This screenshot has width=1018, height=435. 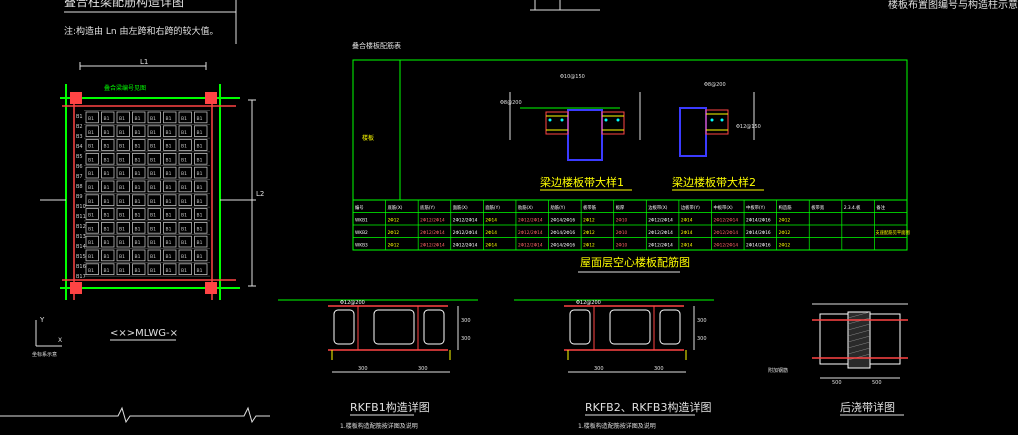 What do you see at coordinates (690, 207) in the screenshot?
I see `table-header-cell: 边板带(Y)` at bounding box center [690, 207].